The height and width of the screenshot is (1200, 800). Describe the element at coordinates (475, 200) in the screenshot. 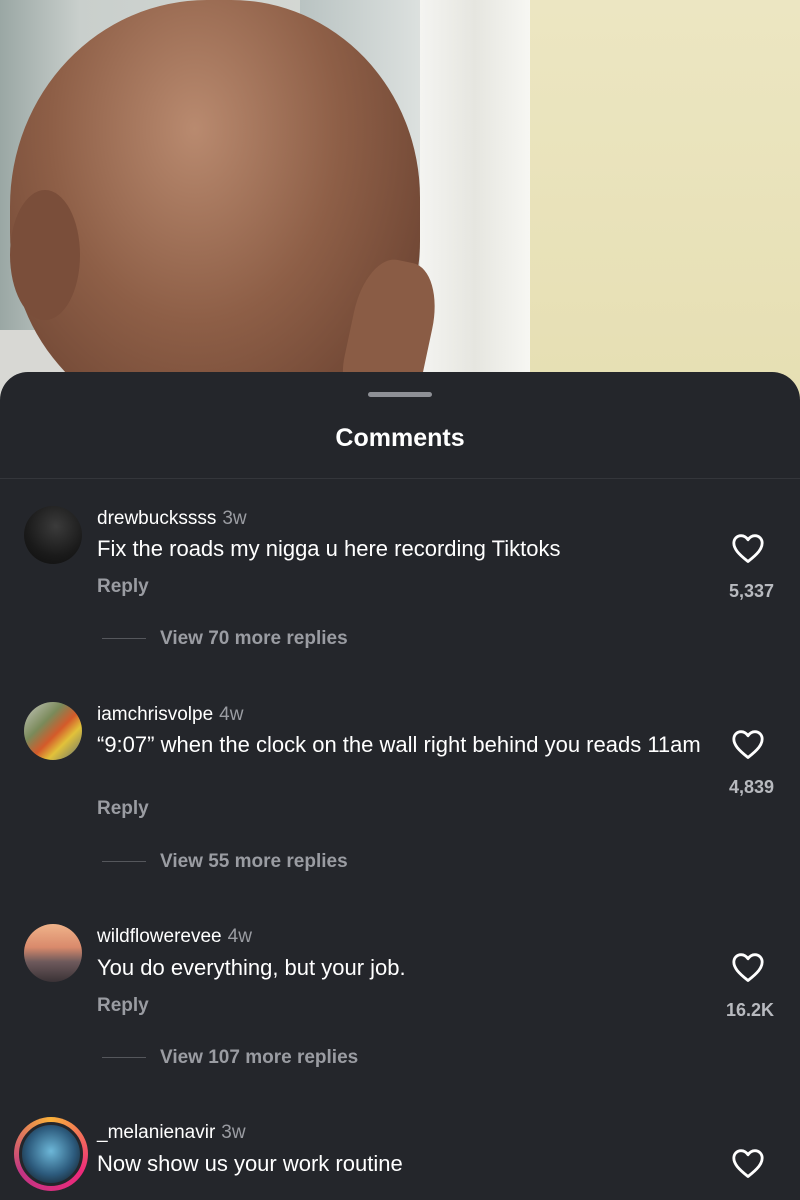

I see `door-frame` at that location.